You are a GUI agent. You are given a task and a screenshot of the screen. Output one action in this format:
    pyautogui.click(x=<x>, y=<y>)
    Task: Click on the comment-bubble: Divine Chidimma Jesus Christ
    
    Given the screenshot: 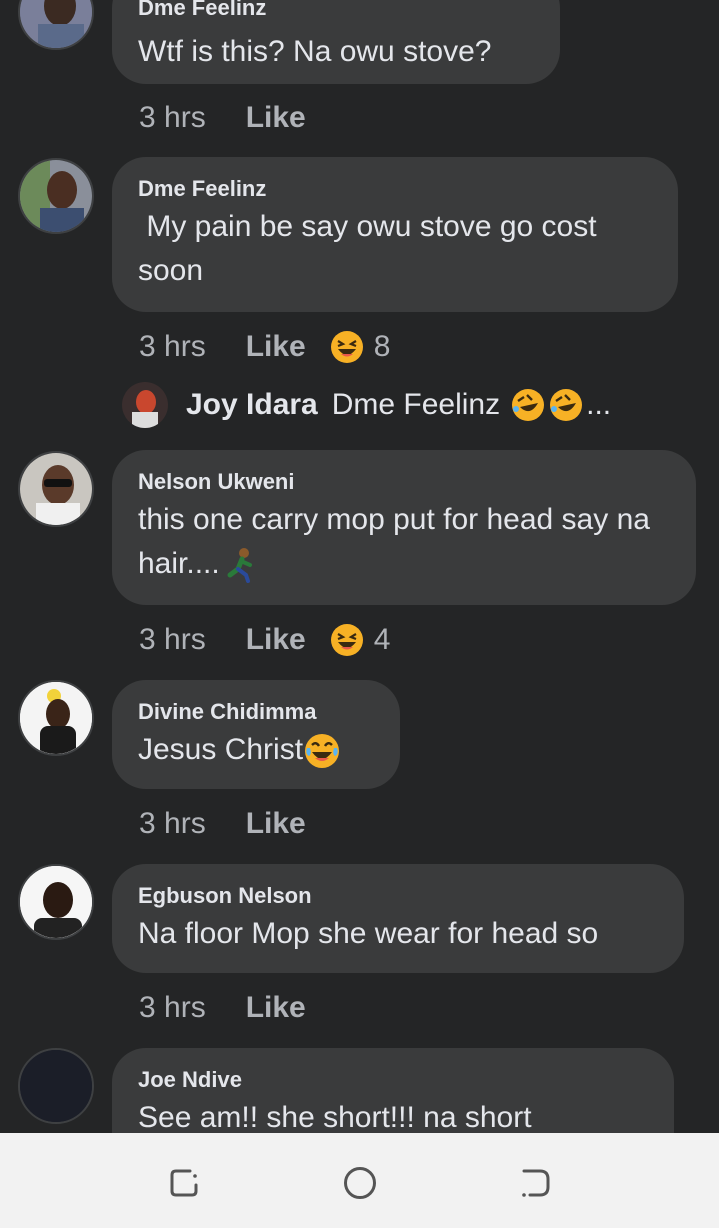 What is the action you would take?
    pyautogui.click(x=256, y=734)
    